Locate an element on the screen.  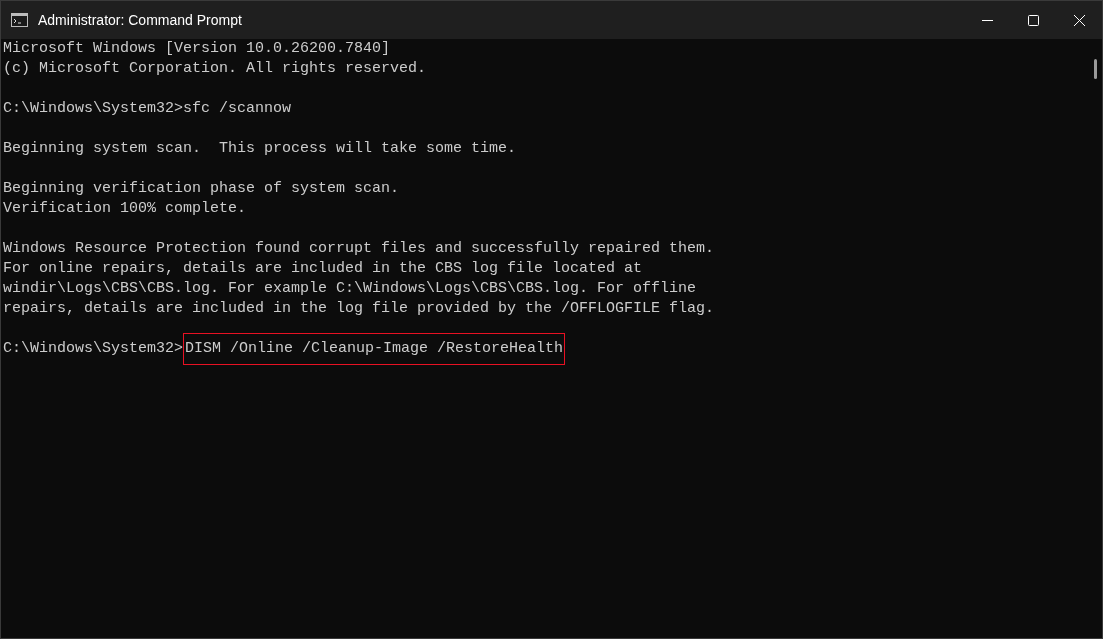
typed-command: DISM /Online /Cleanup-Image /RestoreHealth is located at coordinates (374, 349).